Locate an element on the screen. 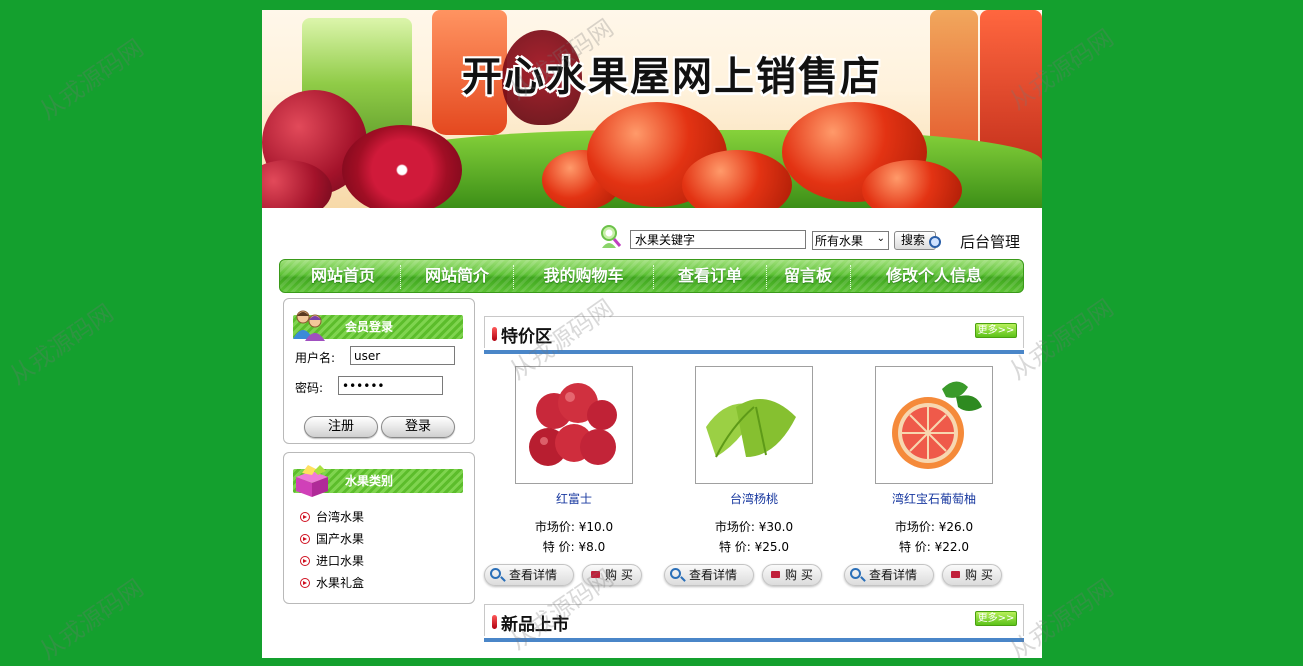 Image resolution: width=1303 pixels, height=666 pixels. nav-guestbook: 留言板 is located at coordinates (808, 276).